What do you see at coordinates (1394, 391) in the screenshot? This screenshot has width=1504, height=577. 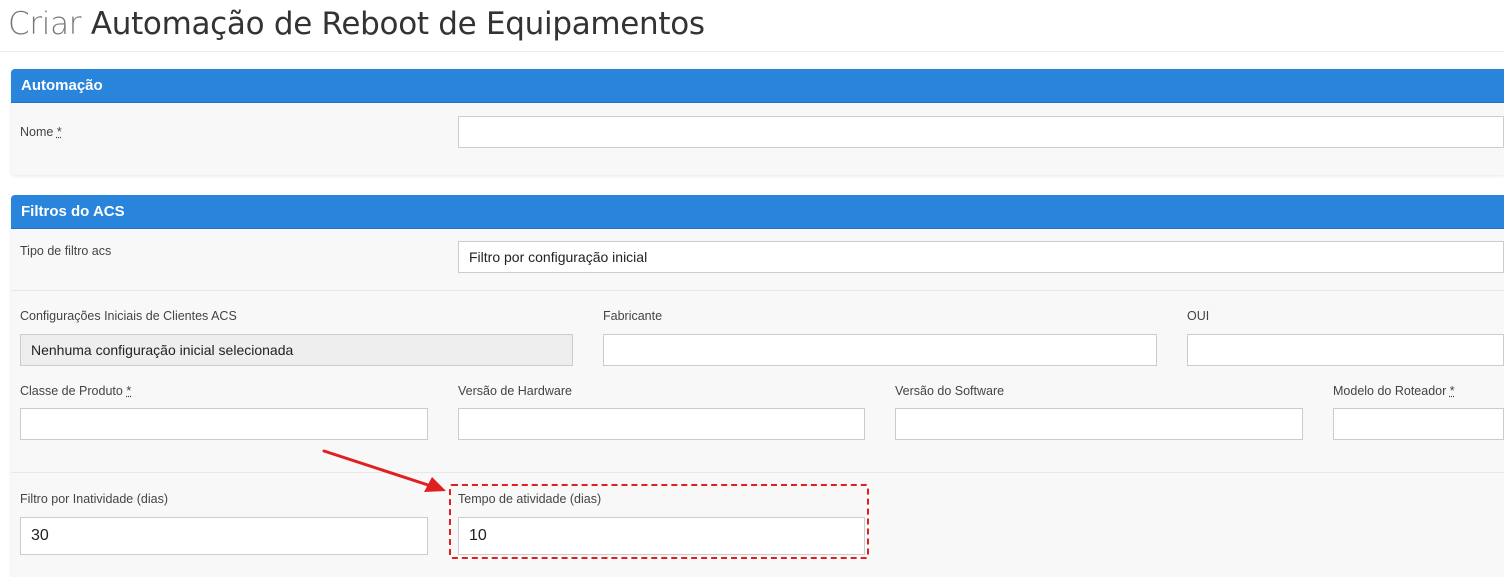 I see `modelo-roteador-label: Modelo do Roteador *` at bounding box center [1394, 391].